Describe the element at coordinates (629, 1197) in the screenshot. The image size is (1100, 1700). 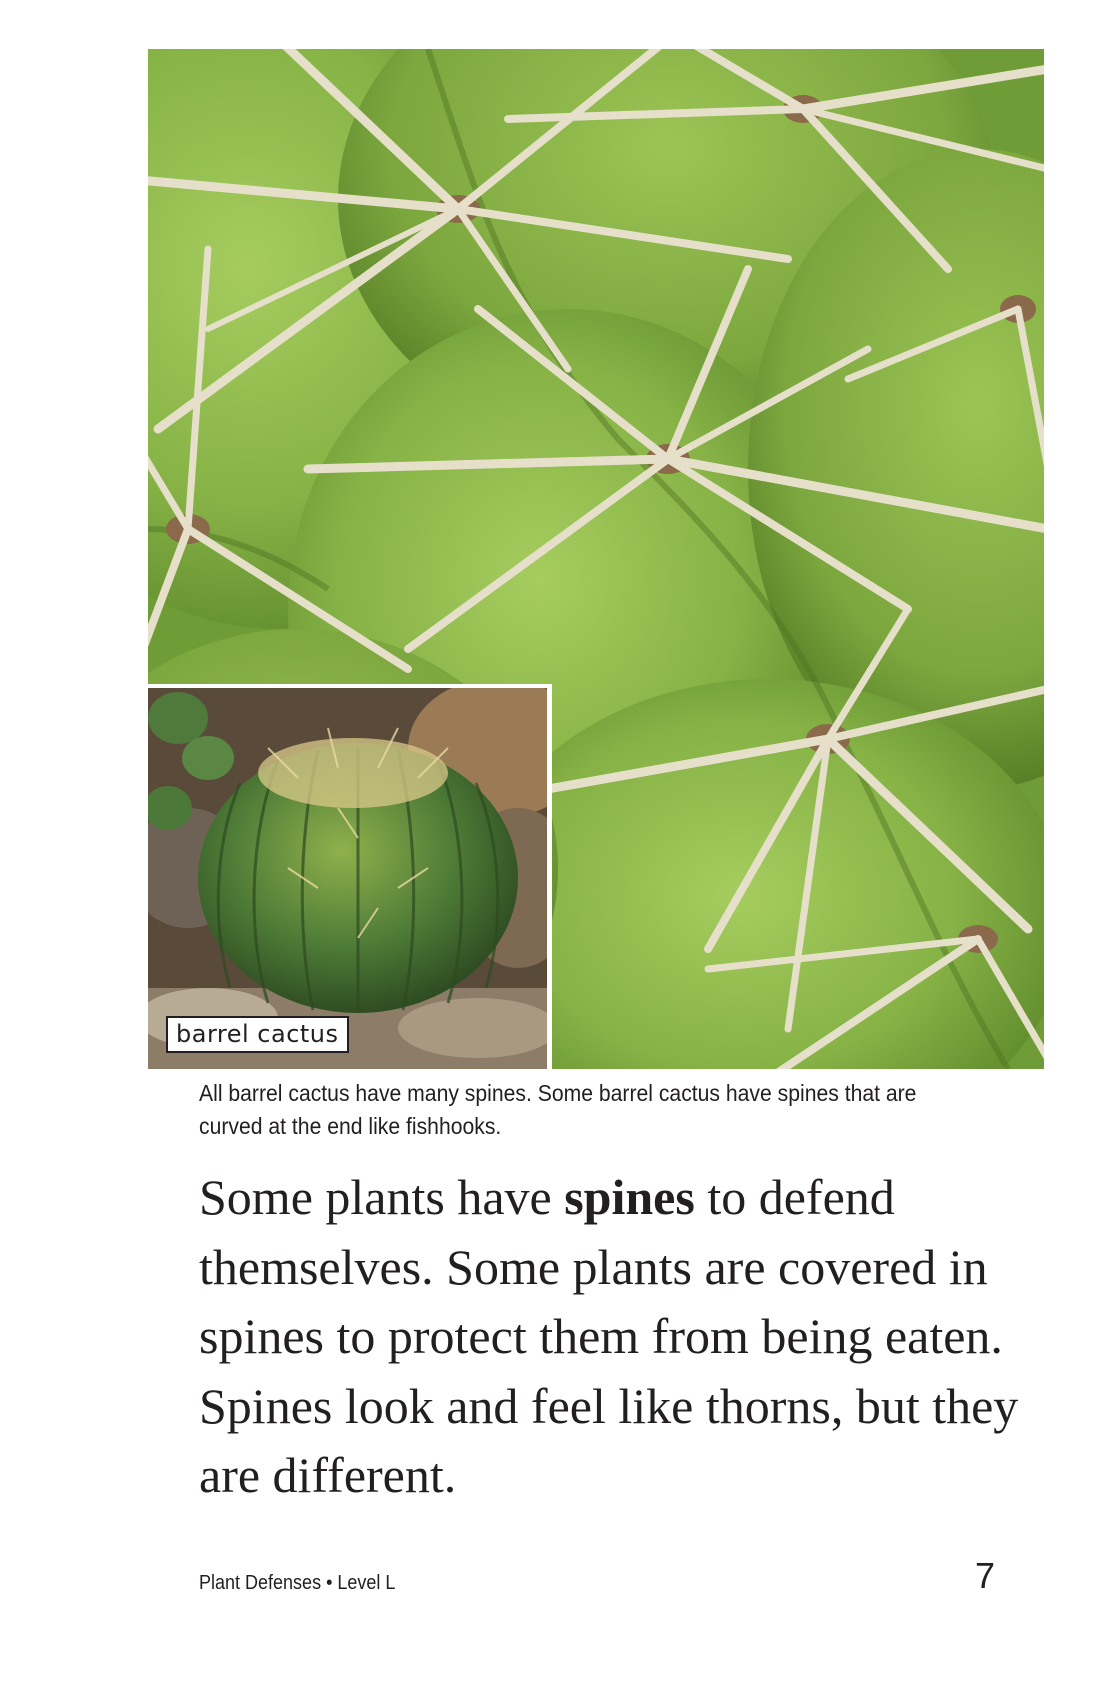
I see `vocabulary-word: spines` at that location.